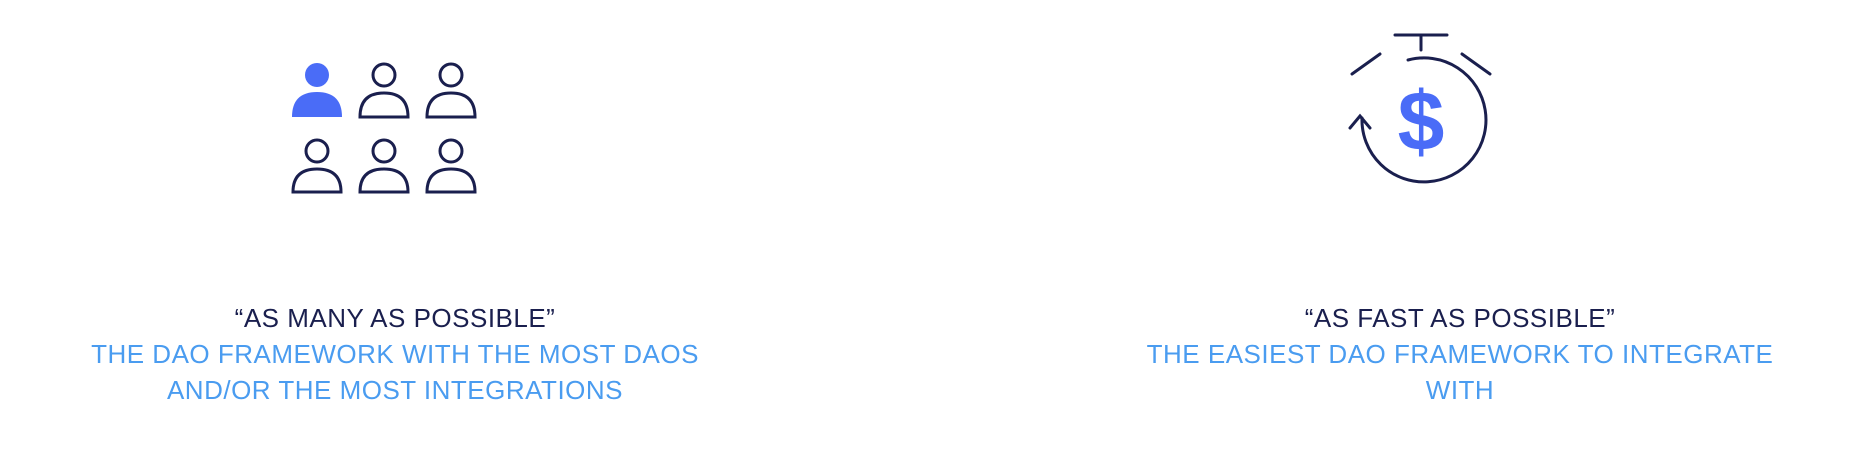 This screenshot has width=1861, height=462. What do you see at coordinates (1460, 390) in the screenshot?
I see `right-subtitle-line2: WITH` at bounding box center [1460, 390].